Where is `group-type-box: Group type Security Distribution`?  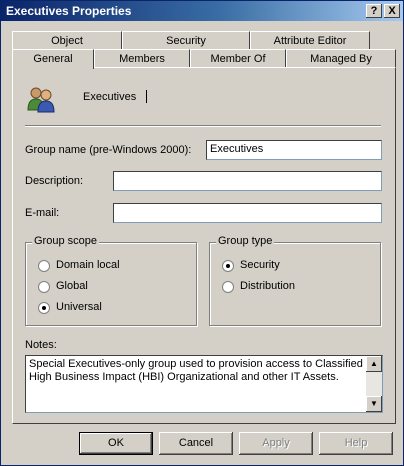
group-type-box: Group type Security Distribution is located at coordinates (295, 280).